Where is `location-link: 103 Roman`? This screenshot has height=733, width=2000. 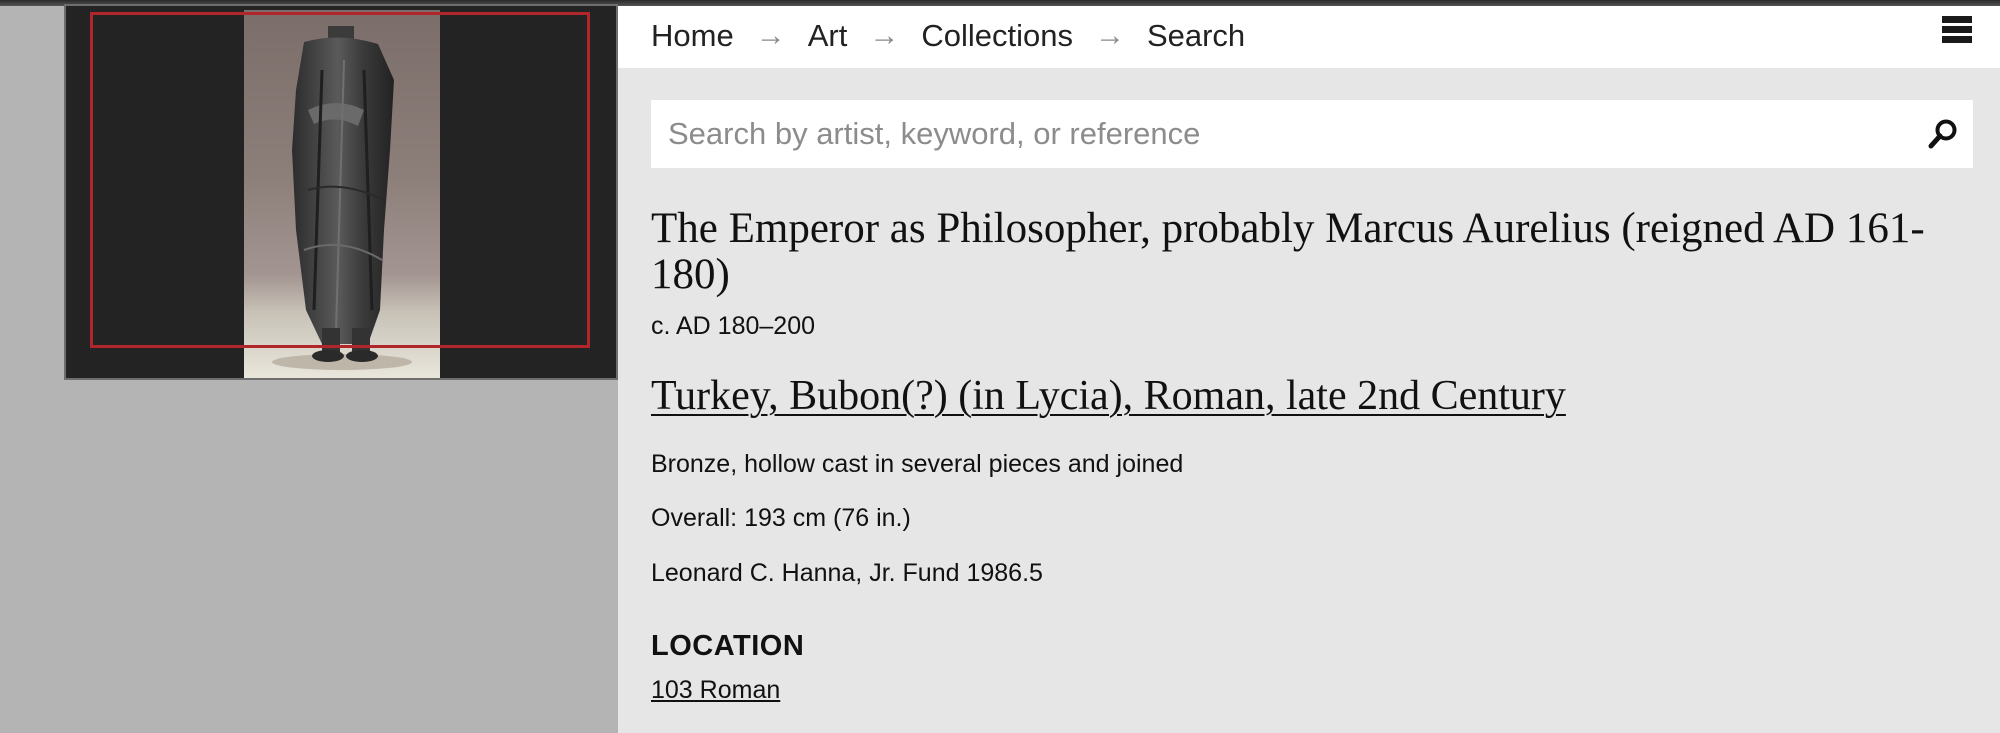
location-link: 103 Roman is located at coordinates (715, 690).